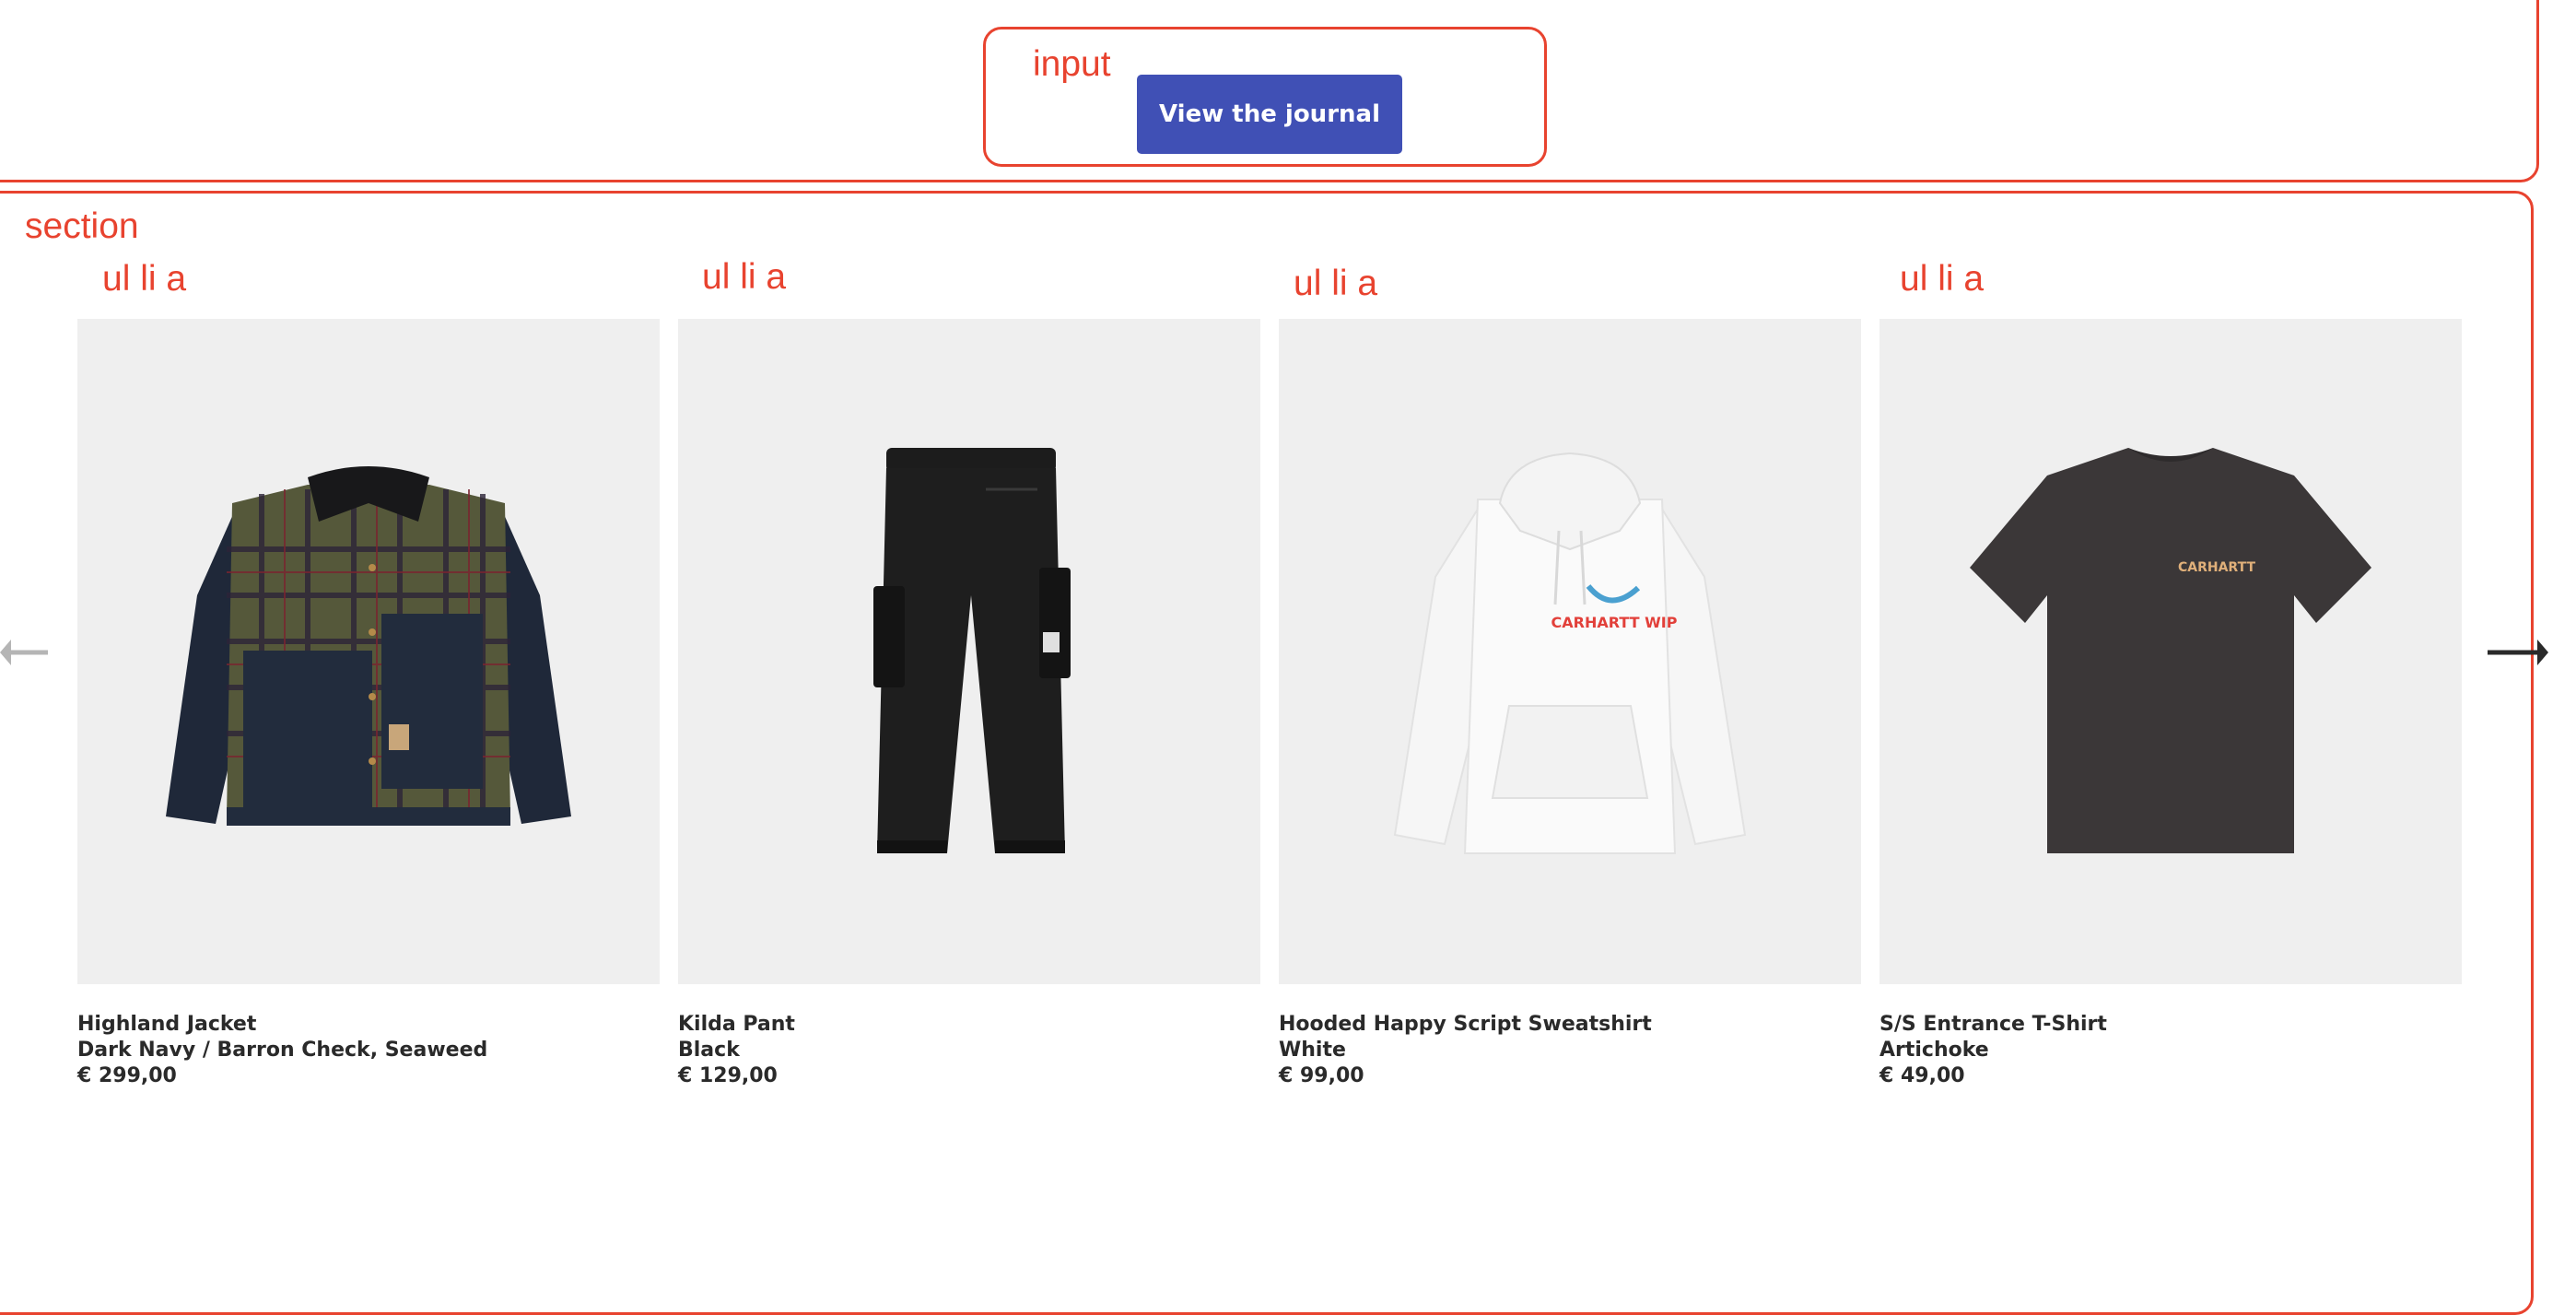  Describe the element at coordinates (709, 1050) in the screenshot. I see `product-color: Black` at that location.